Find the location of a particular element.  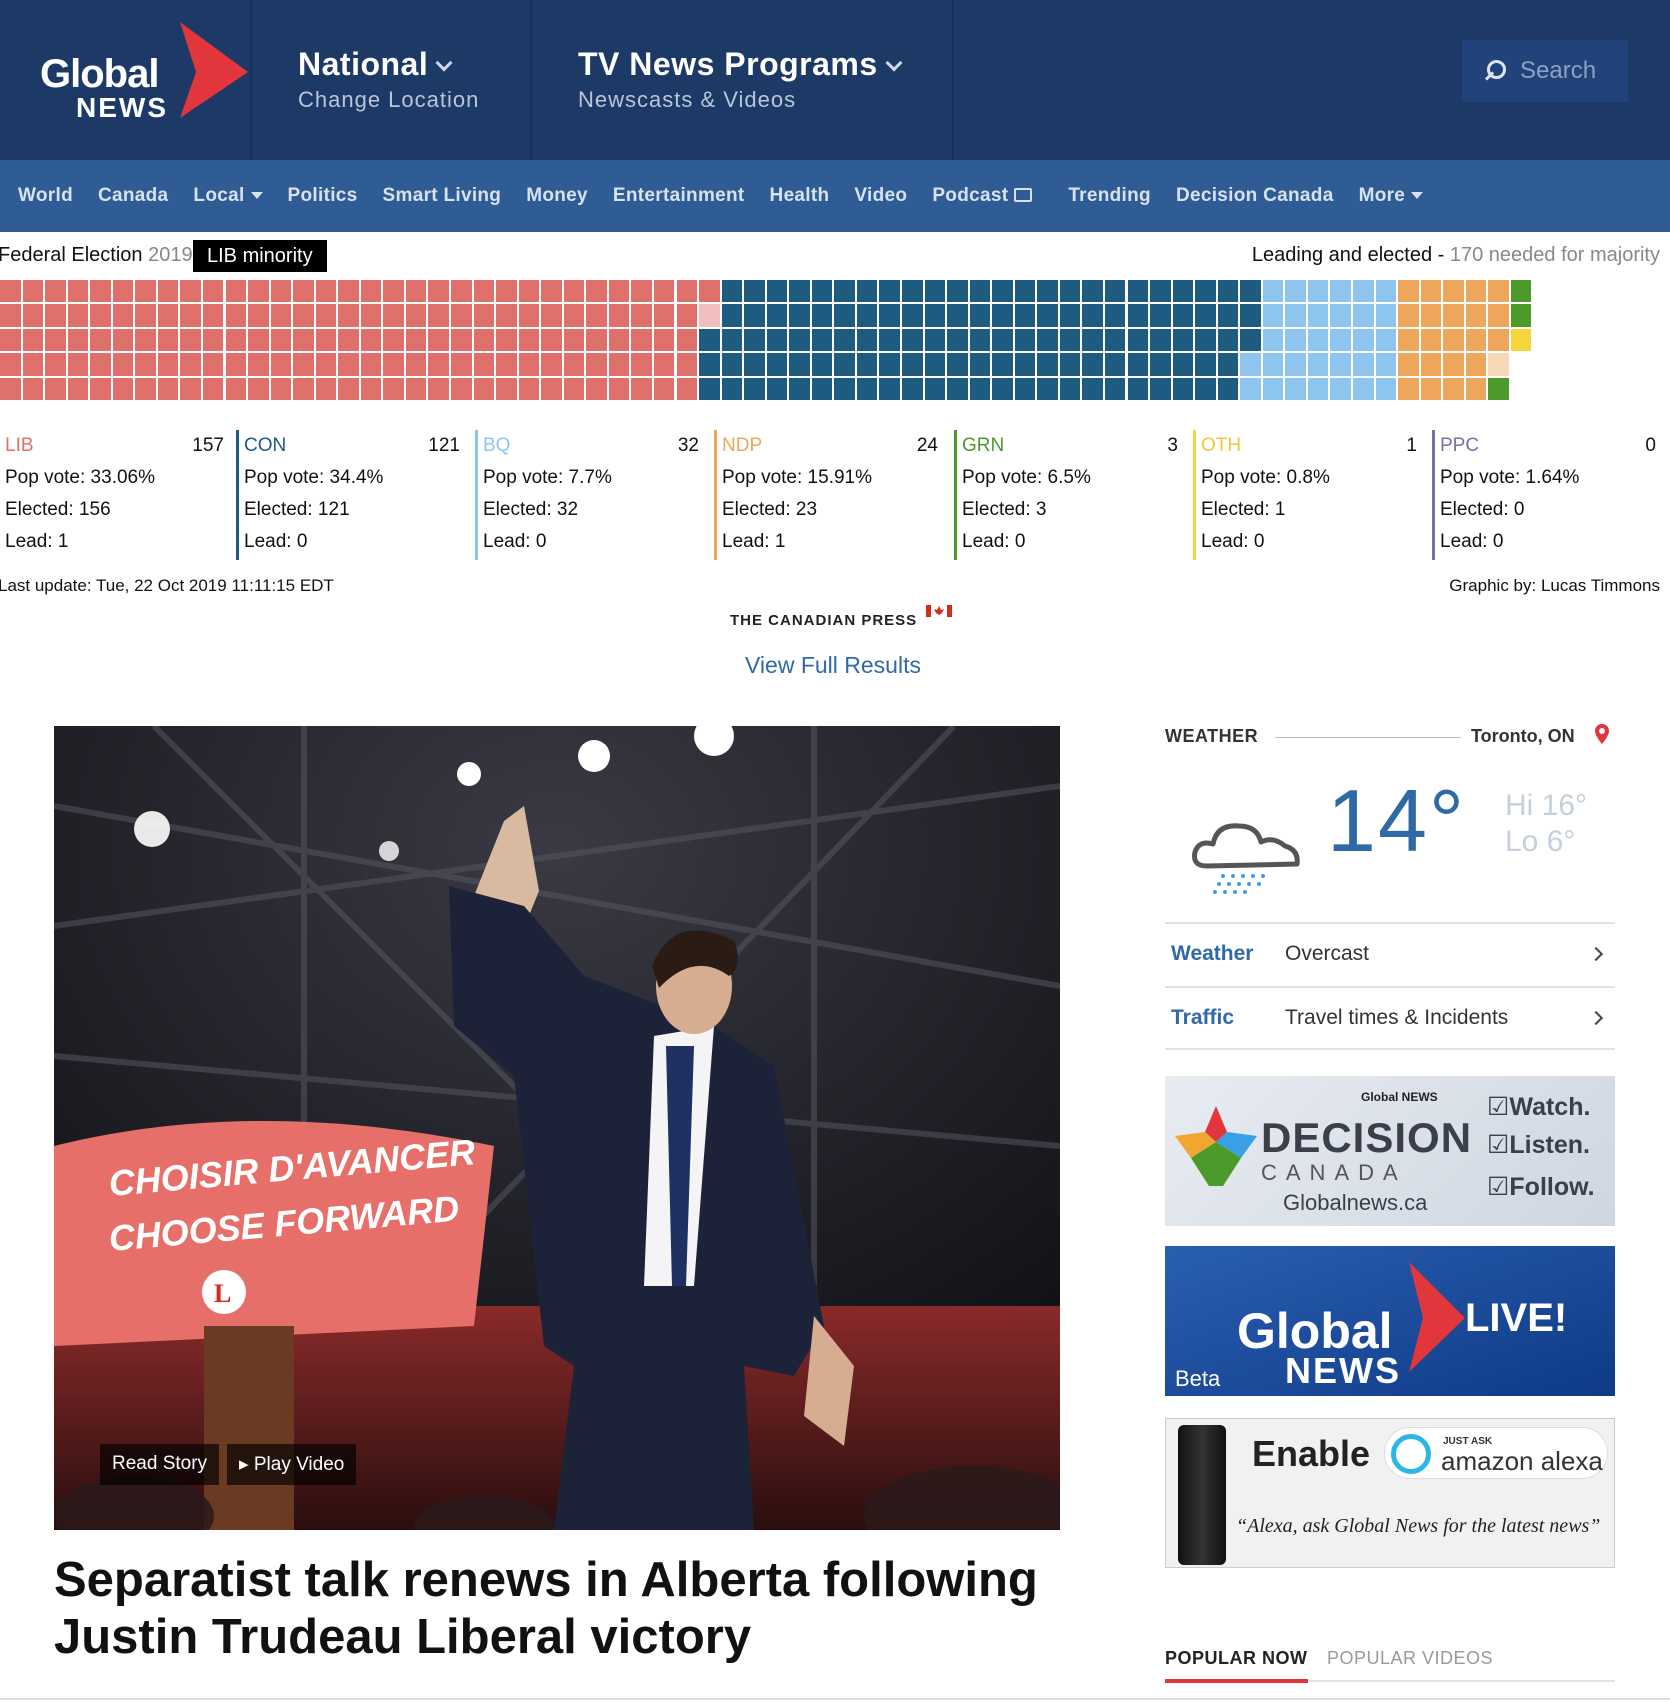

nav-podcast: Podcast is located at coordinates (982, 196).